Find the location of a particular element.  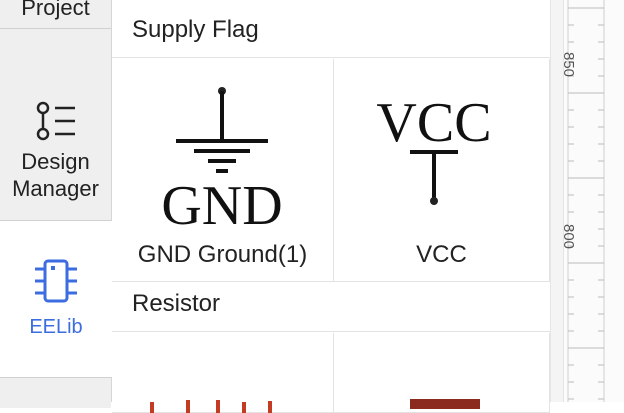

section-title-resistor: Resistor is located at coordinates (176, 303).